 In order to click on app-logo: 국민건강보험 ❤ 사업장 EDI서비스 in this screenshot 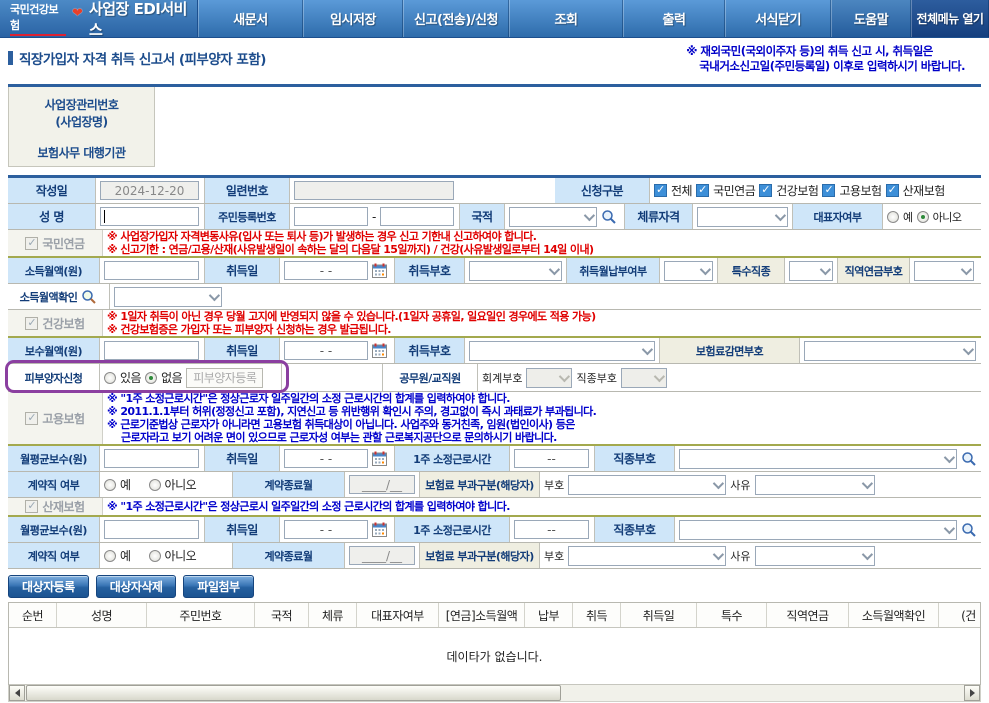, I will do `click(99, 19)`.